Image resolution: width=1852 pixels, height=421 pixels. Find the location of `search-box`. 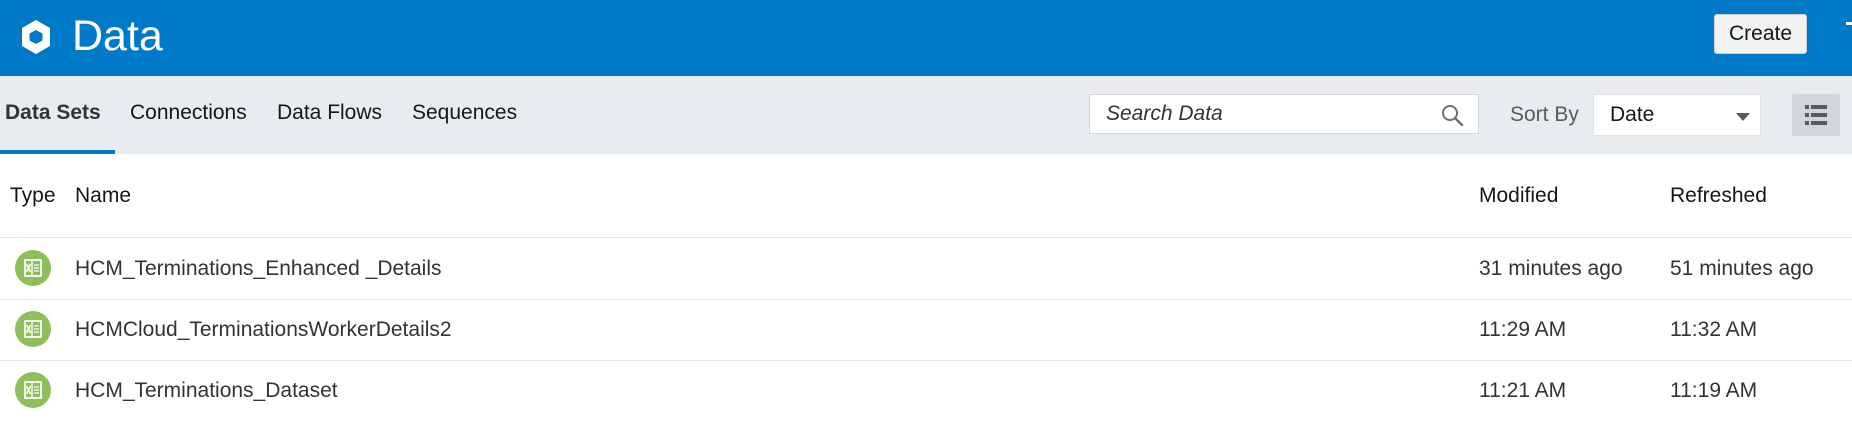

search-box is located at coordinates (1284, 114).